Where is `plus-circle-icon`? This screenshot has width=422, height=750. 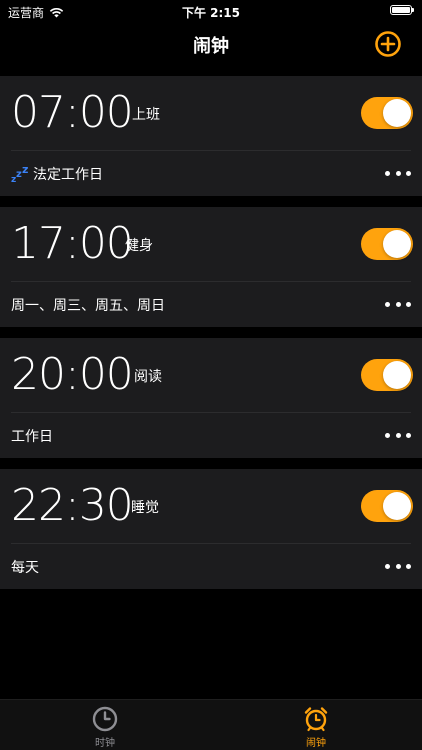 plus-circle-icon is located at coordinates (388, 44).